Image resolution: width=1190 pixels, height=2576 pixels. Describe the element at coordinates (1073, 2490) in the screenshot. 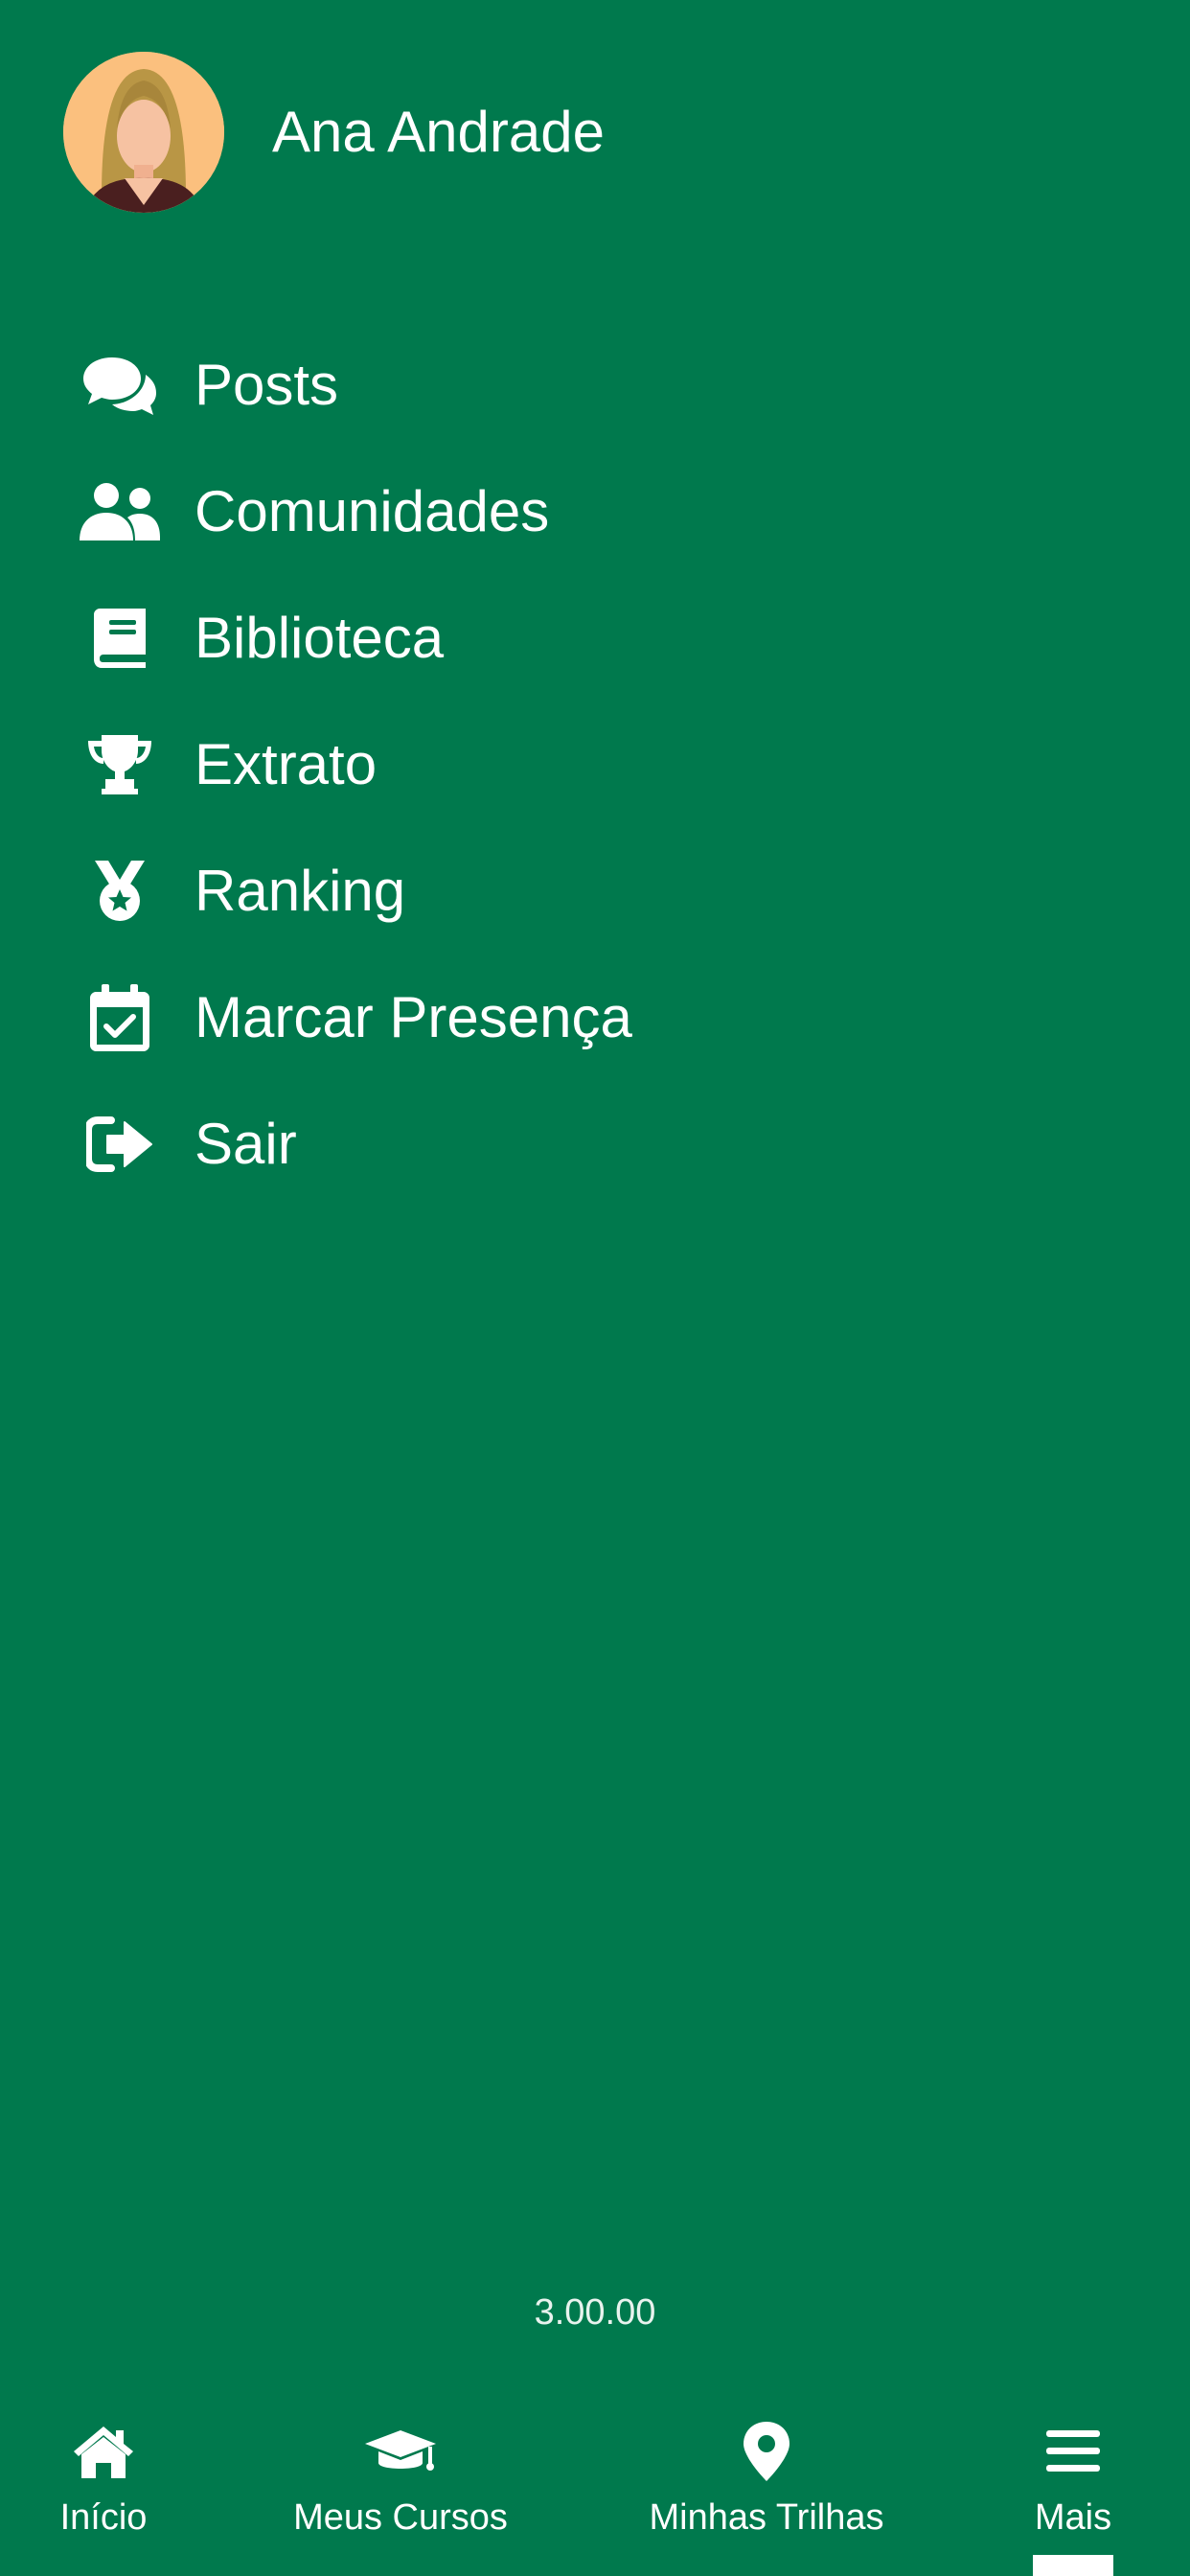

I see `nav-item-mais: Mais` at that location.